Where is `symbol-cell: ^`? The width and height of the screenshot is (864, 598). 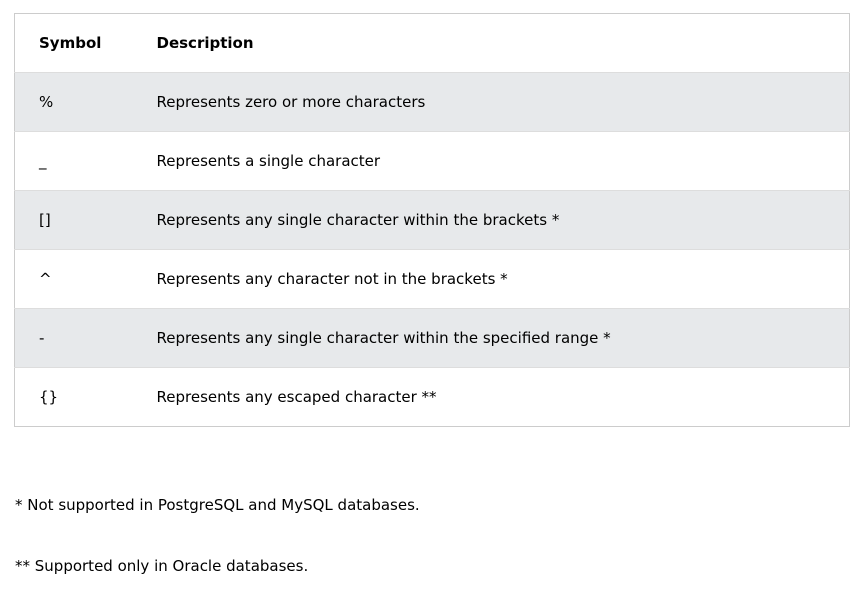
symbol-cell: ^ is located at coordinates (81, 279).